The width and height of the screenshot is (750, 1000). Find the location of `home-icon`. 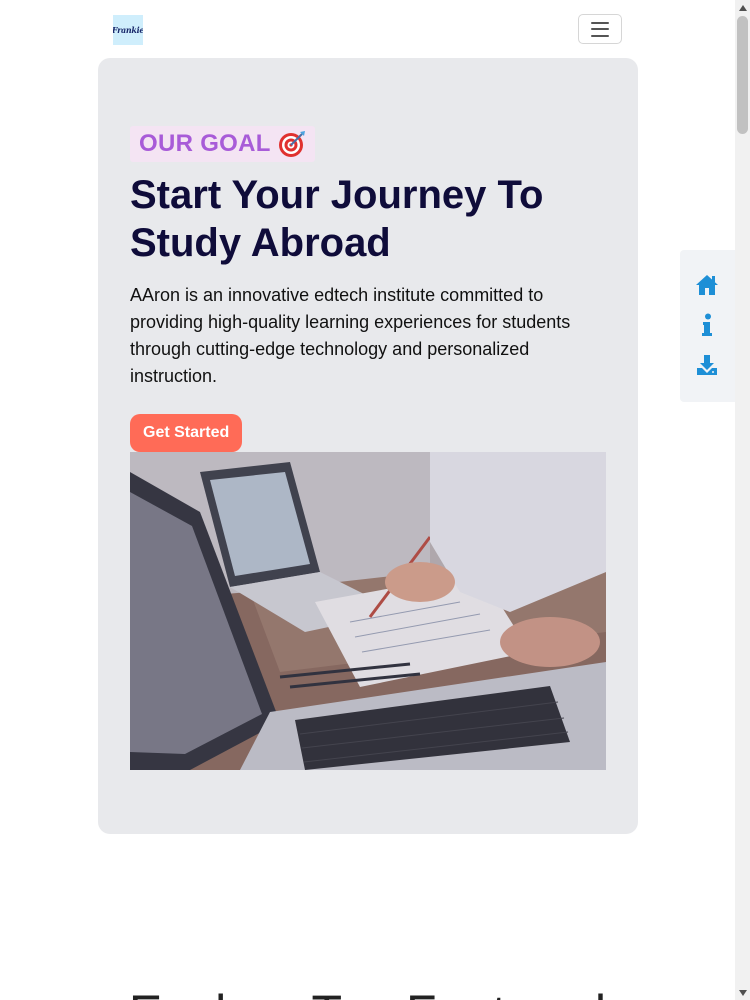

home-icon is located at coordinates (707, 285).